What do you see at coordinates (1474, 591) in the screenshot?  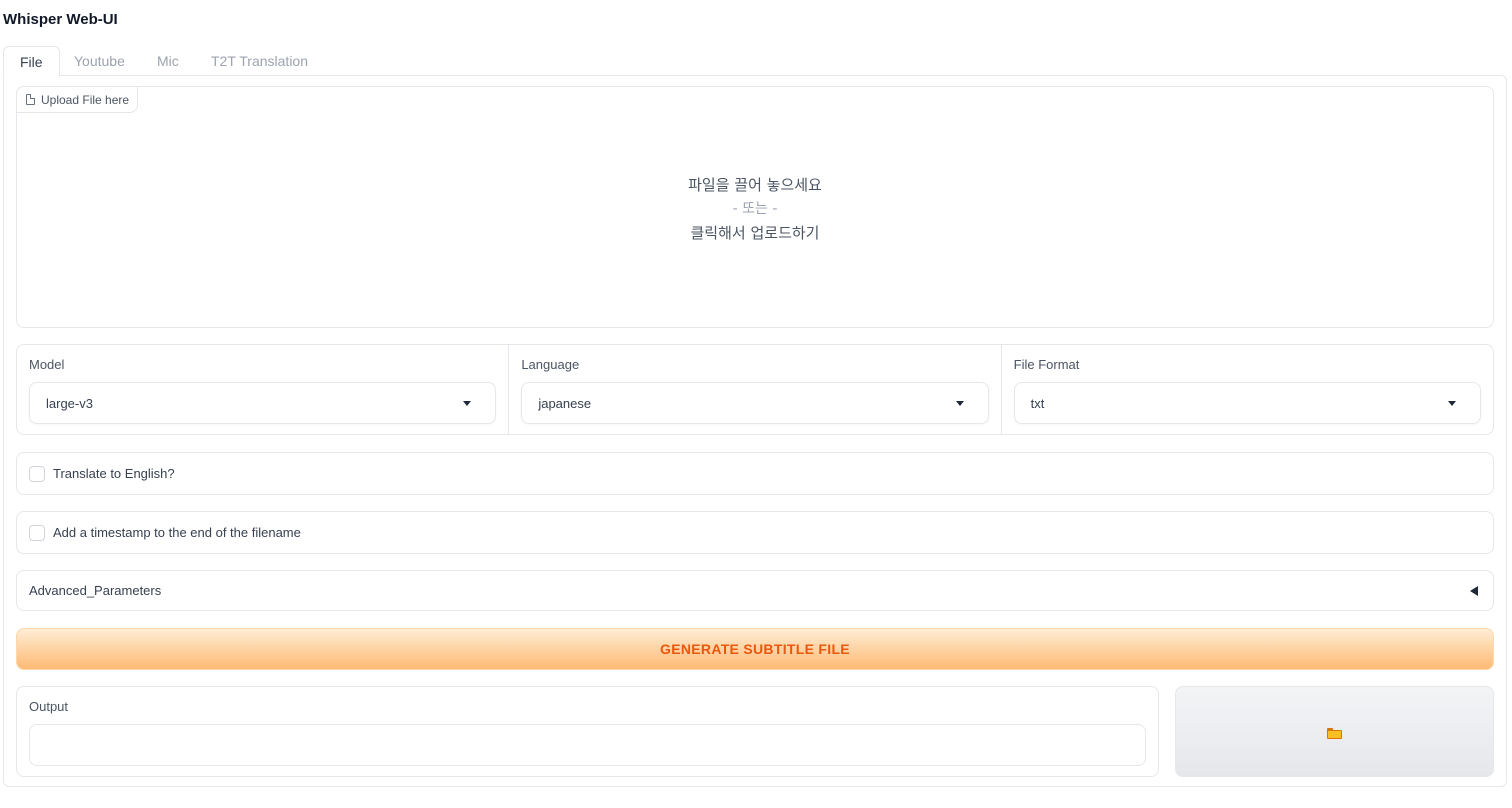 I see `collapse-arrow-icon` at bounding box center [1474, 591].